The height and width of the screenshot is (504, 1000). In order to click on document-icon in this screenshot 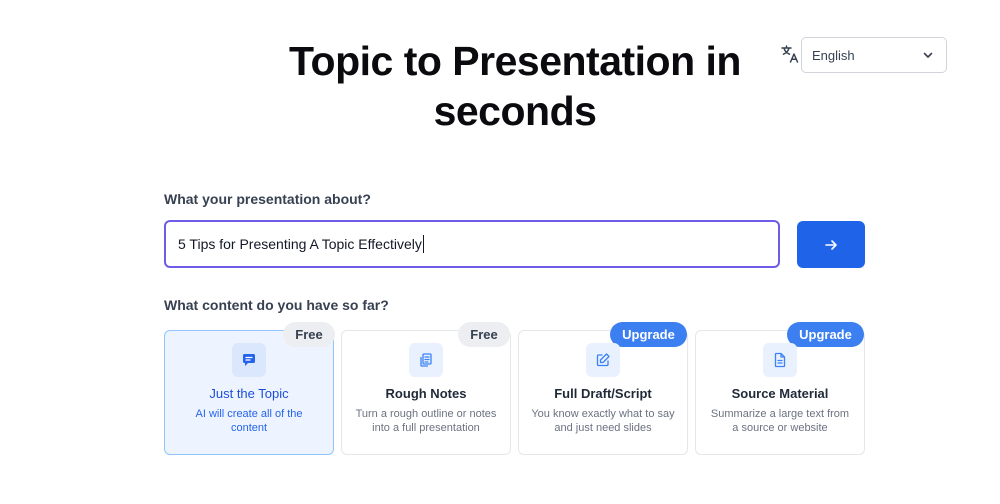, I will do `click(780, 360)`.